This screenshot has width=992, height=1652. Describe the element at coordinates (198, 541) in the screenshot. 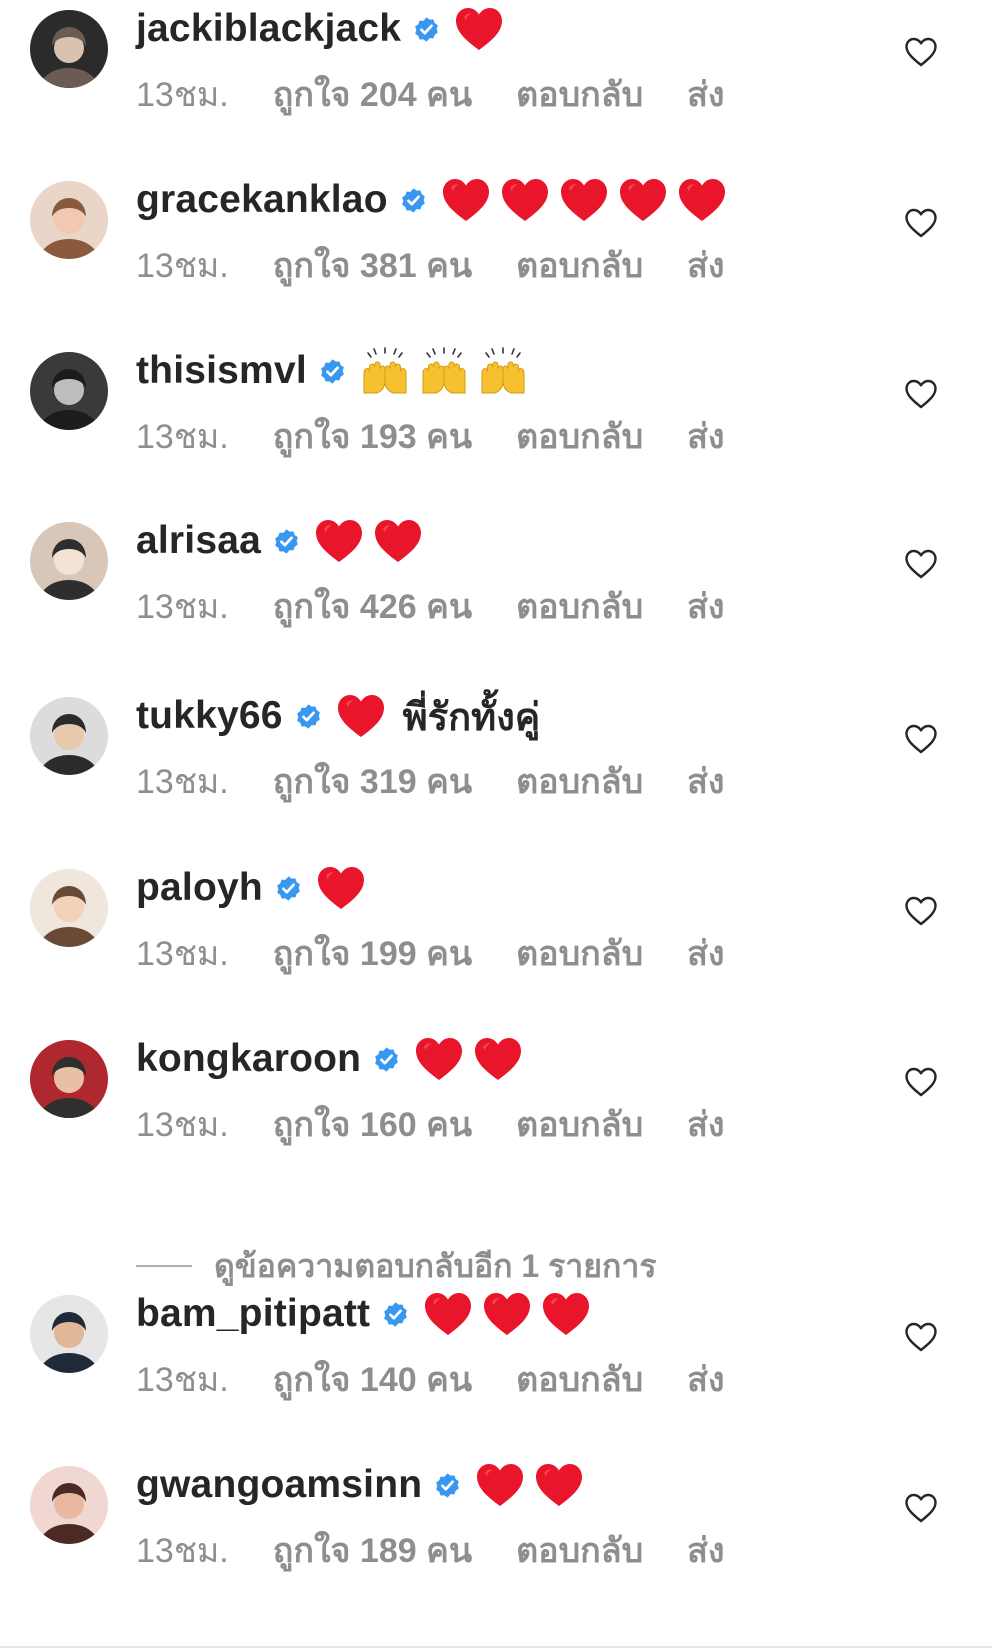

I see `username: alrisaa` at that location.